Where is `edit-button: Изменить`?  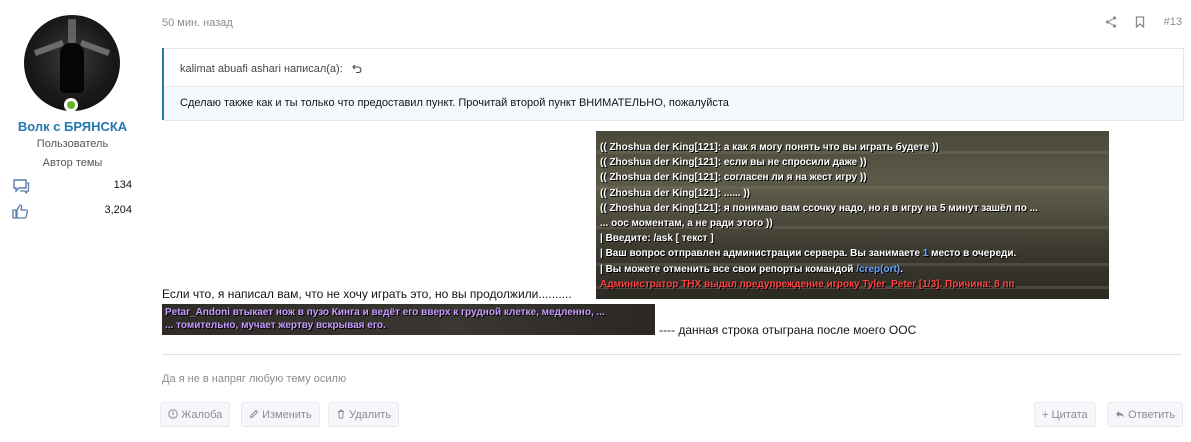
edit-button: Изменить is located at coordinates (280, 414).